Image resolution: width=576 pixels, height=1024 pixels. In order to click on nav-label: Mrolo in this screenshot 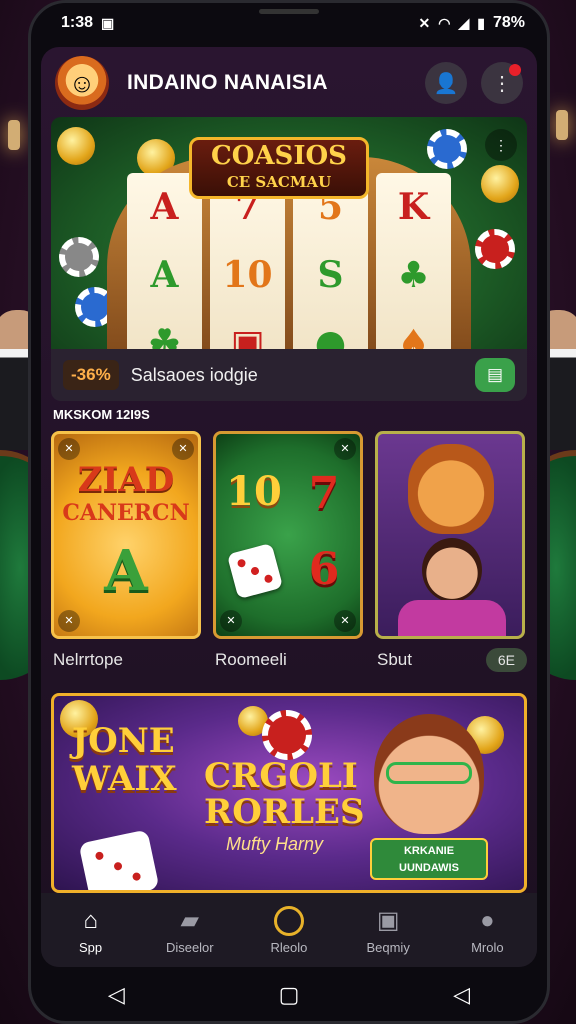, I will do `click(487, 947)`.